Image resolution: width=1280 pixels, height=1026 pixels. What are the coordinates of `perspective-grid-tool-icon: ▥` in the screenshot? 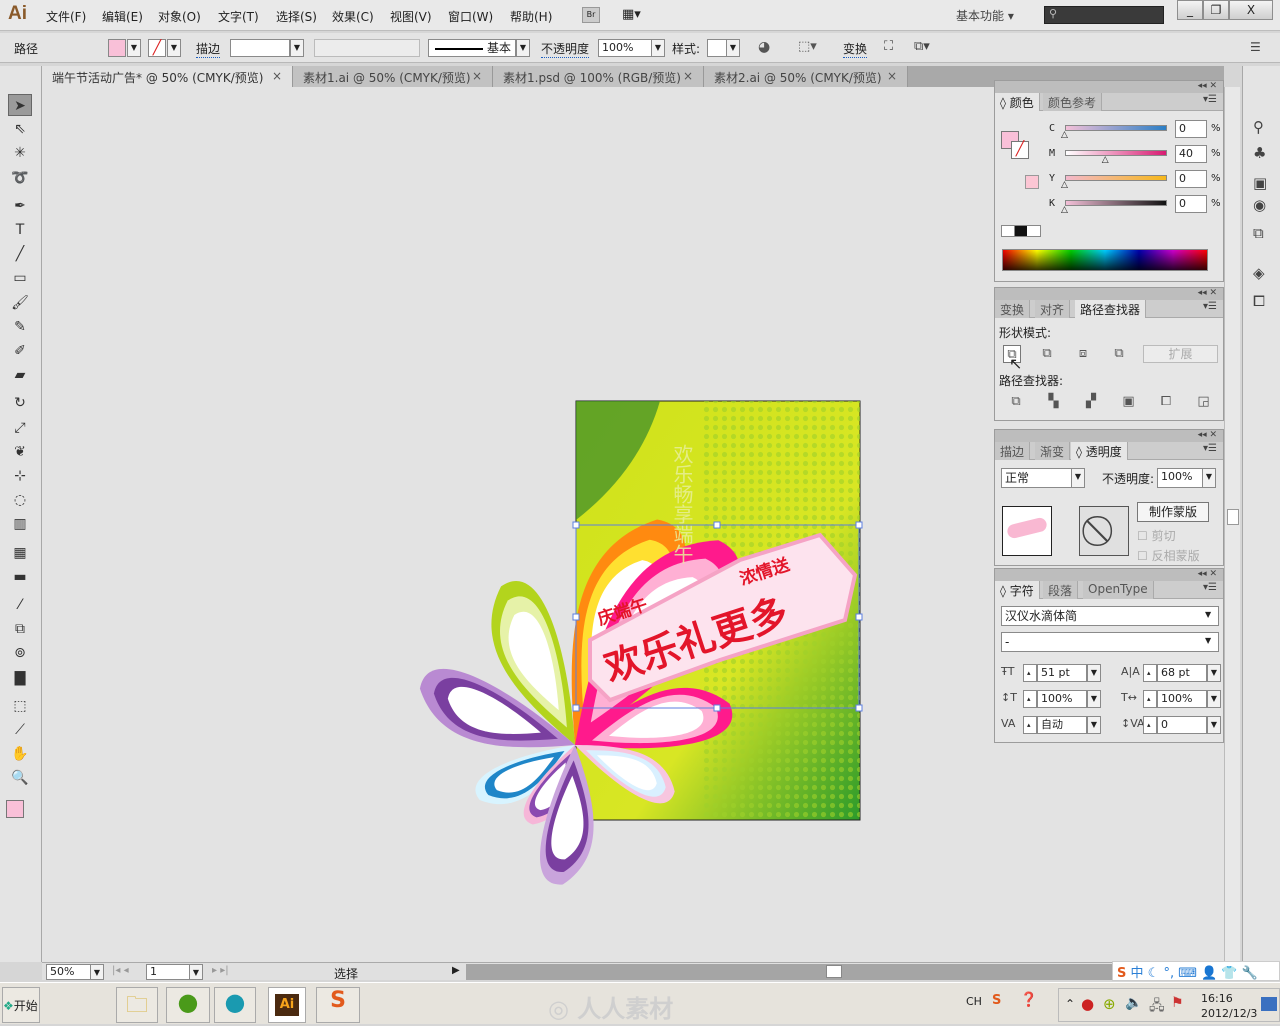 It's located at (20, 524).